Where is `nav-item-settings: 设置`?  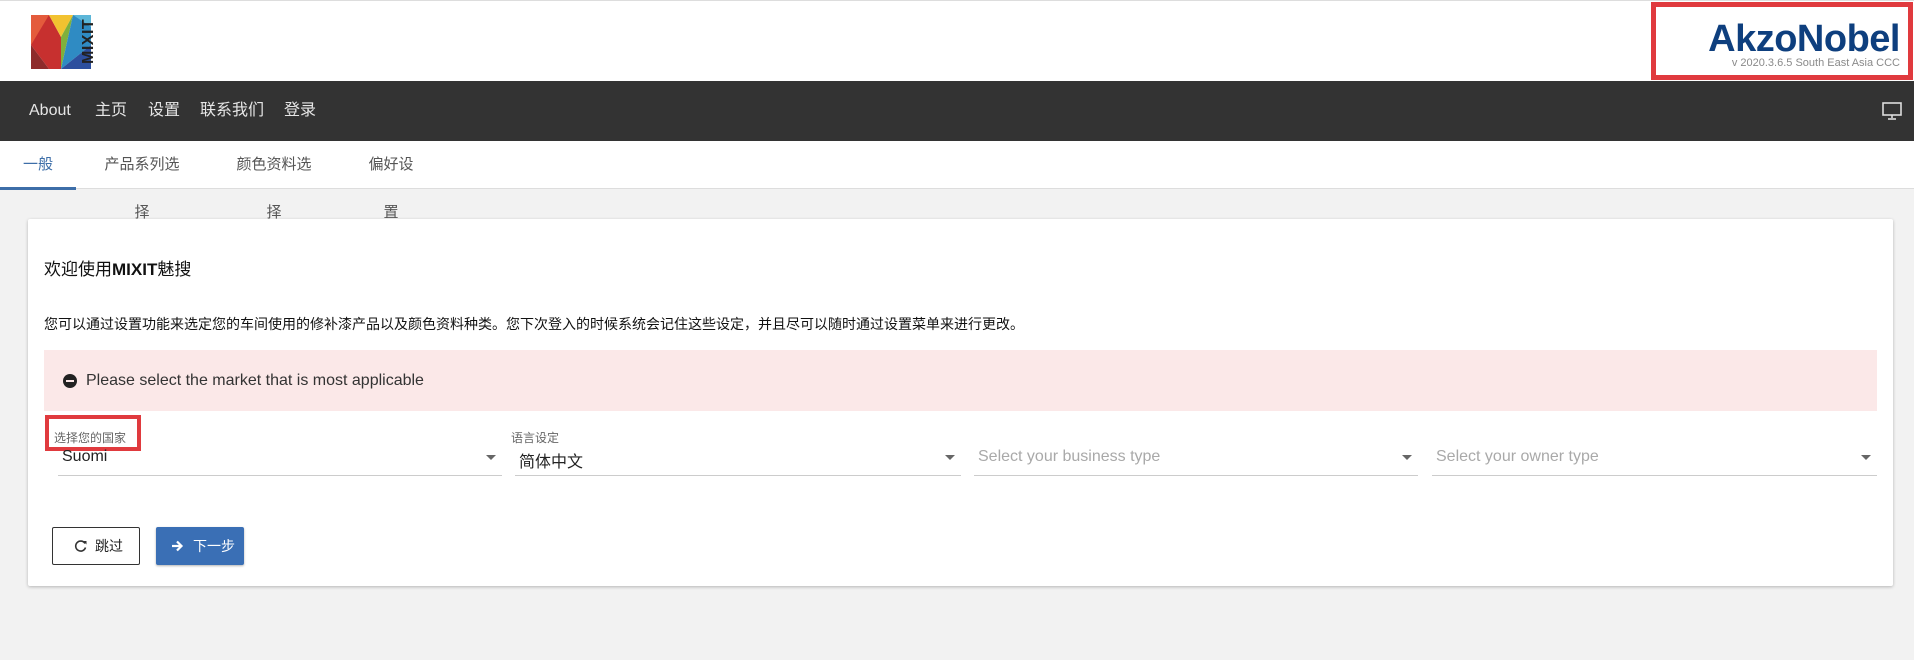 nav-item-settings: 设置 is located at coordinates (164, 111).